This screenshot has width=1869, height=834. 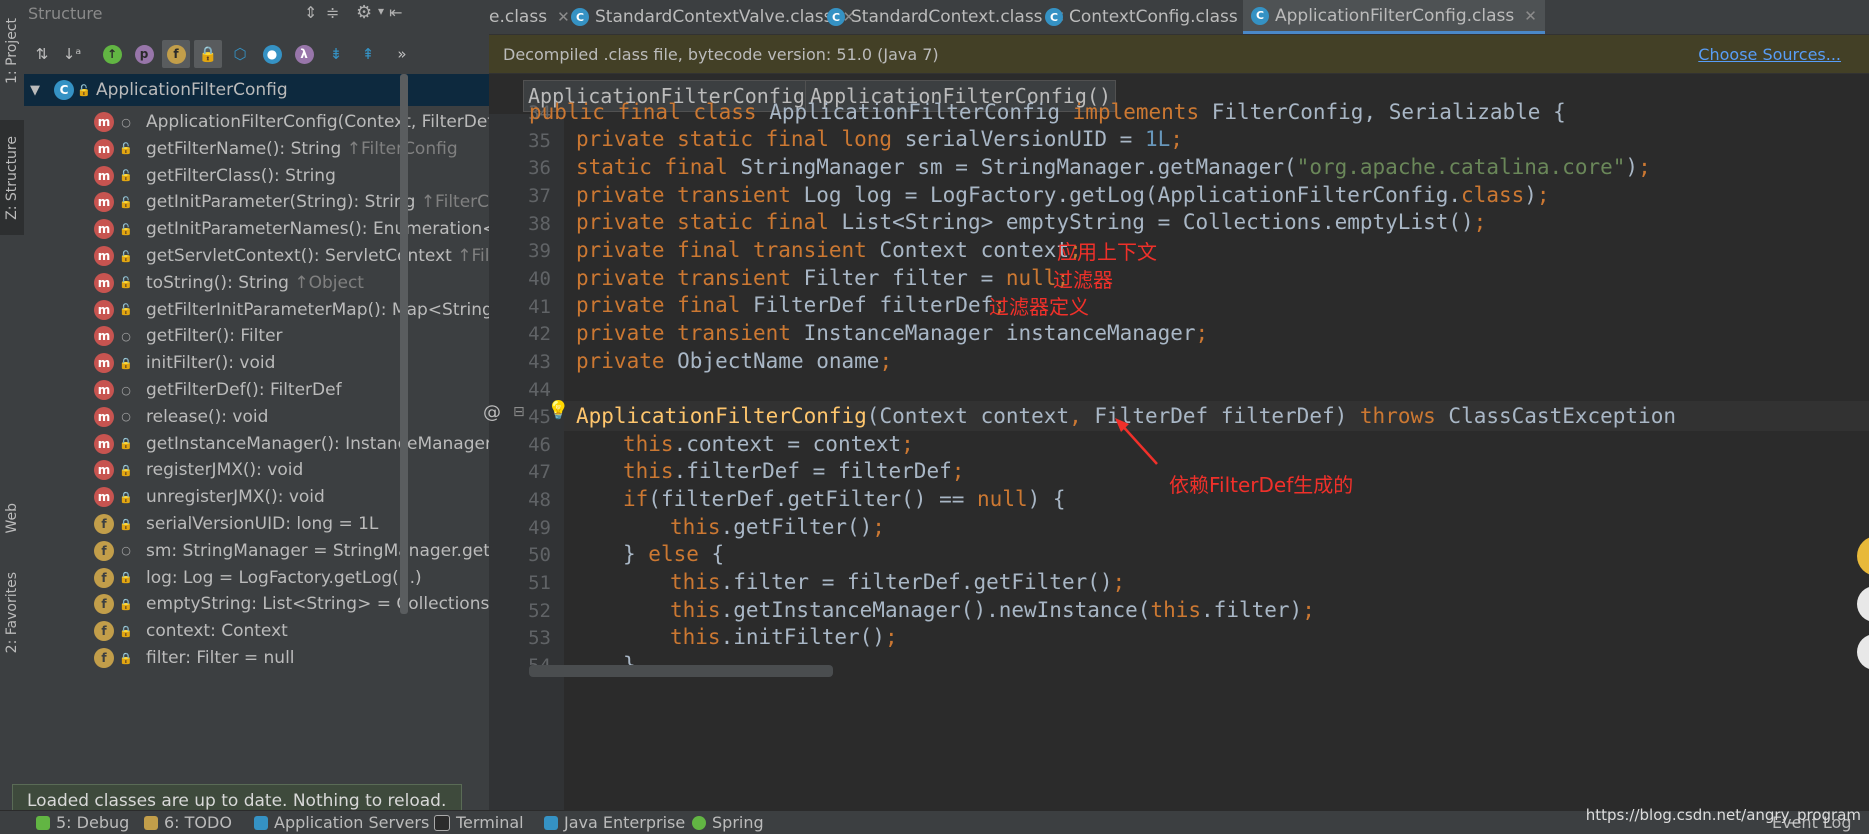 I want to click on show-properties-icon: p, so click(x=144, y=54).